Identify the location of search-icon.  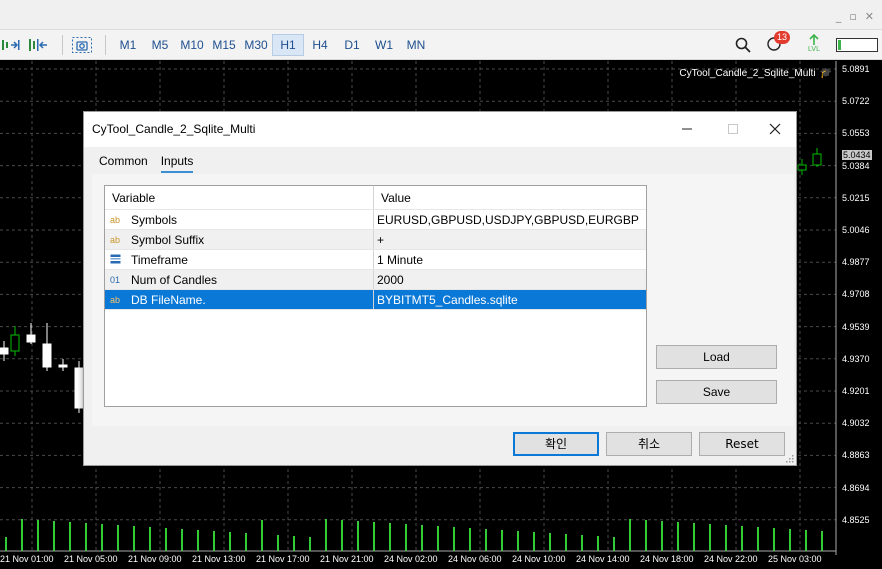
(743, 45).